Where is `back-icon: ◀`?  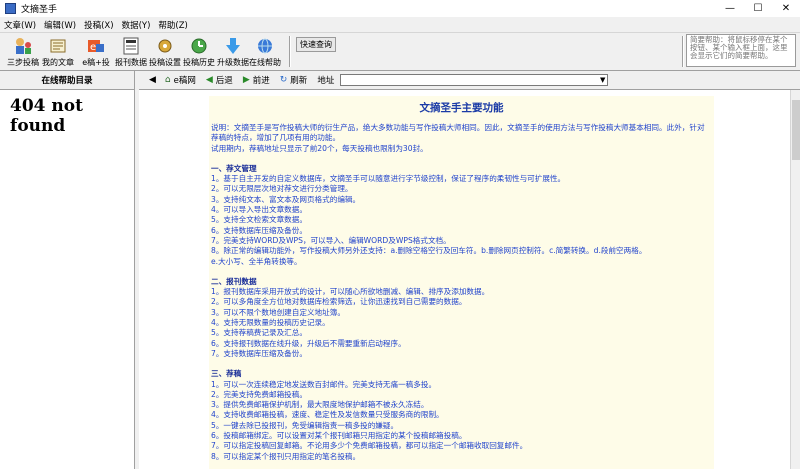 back-icon: ◀ is located at coordinates (209, 80).